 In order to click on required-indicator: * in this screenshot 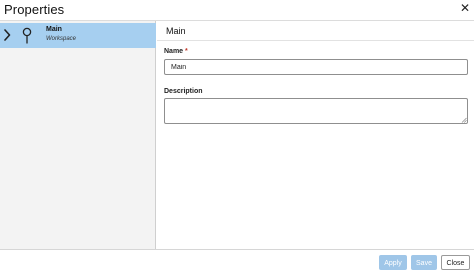, I will do `click(186, 51)`.